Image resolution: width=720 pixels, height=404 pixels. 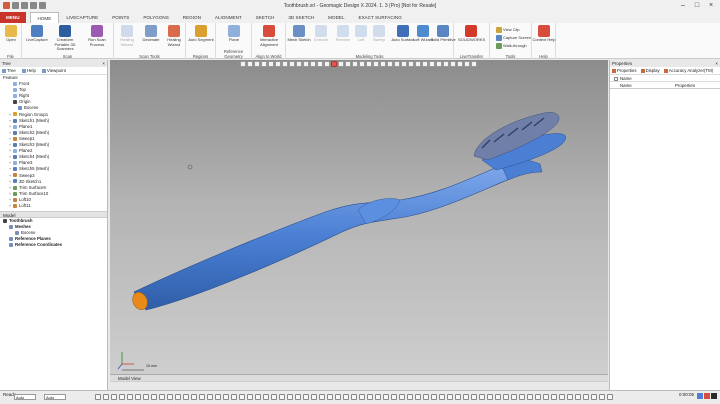 I want to click on walk-through-button: Walk-through, so click(x=511, y=45).